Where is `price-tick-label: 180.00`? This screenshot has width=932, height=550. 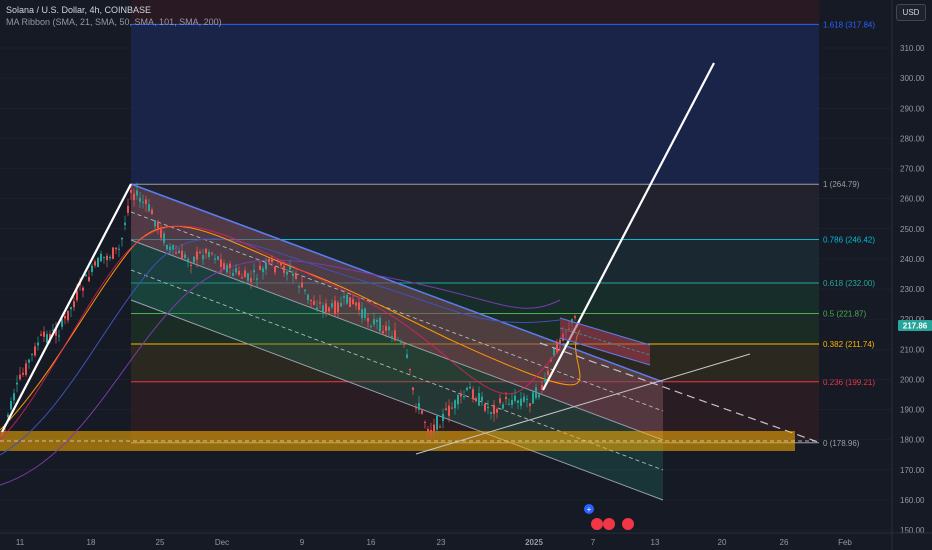 price-tick-label: 180.00 is located at coordinates (912, 440).